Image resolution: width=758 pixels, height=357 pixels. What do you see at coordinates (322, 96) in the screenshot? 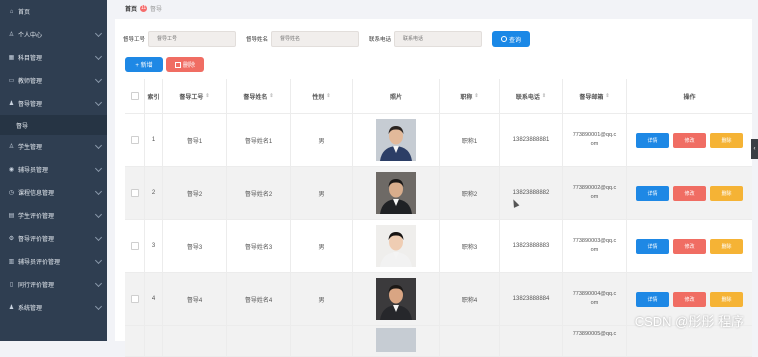
I see `header-gender: 性别 ⇕` at bounding box center [322, 96].